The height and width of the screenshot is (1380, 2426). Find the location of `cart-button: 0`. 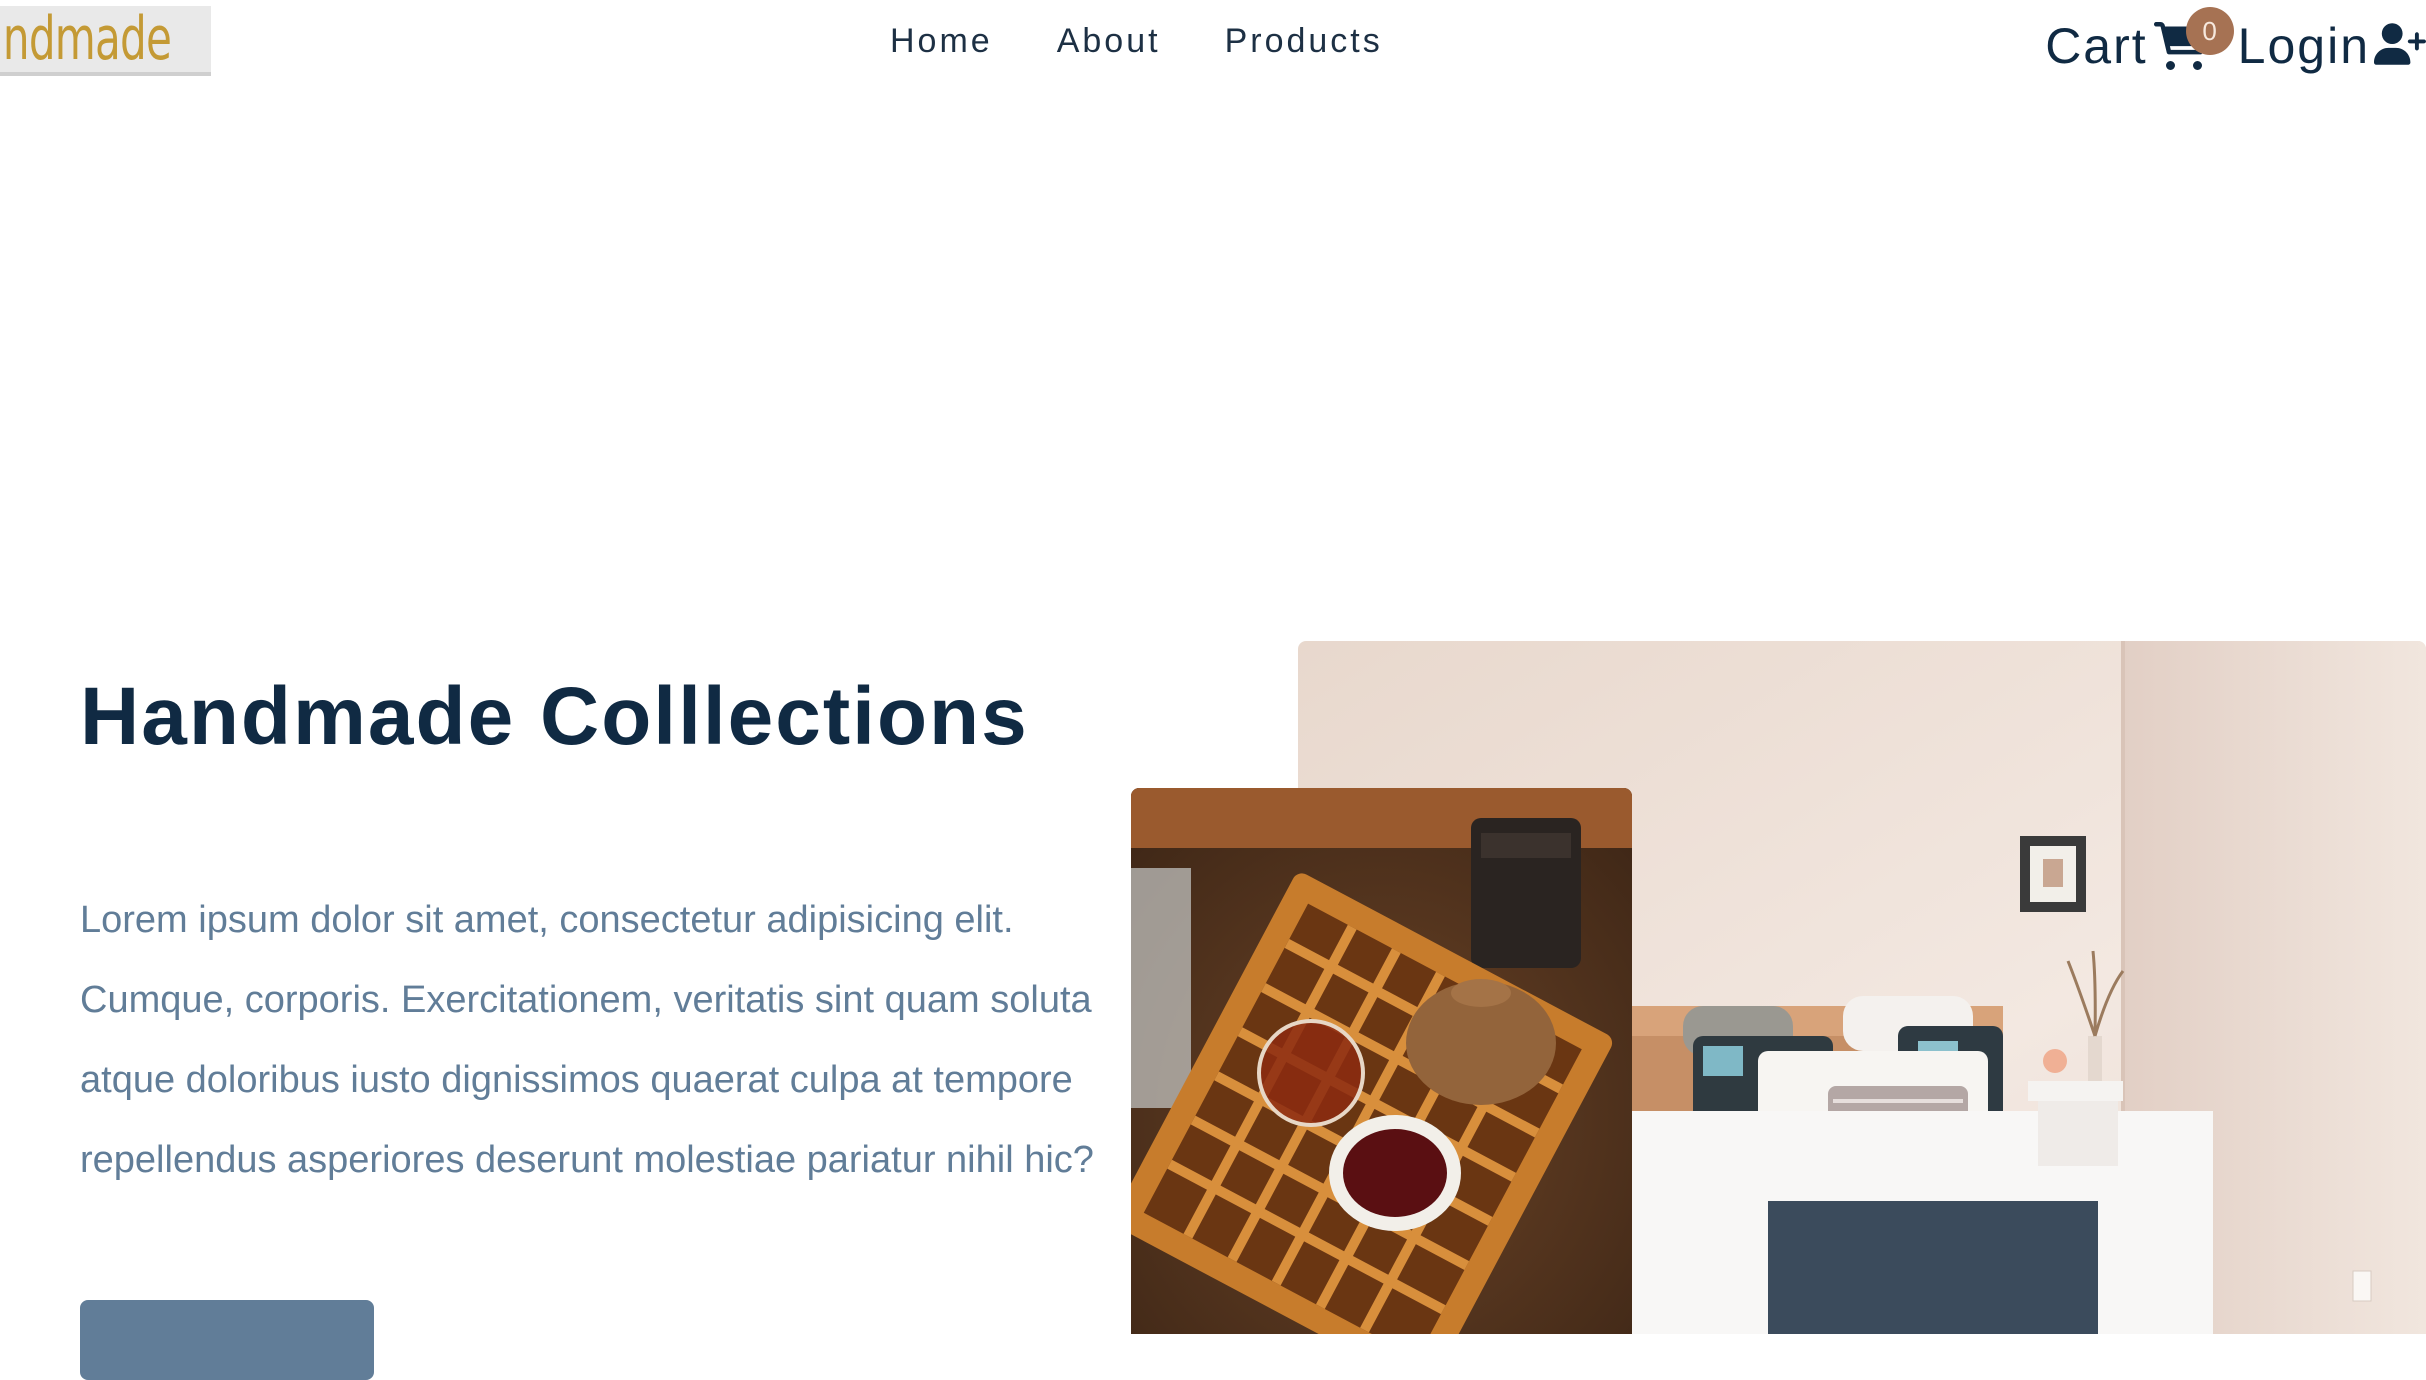

cart-button: 0 is located at coordinates (2193, 40).